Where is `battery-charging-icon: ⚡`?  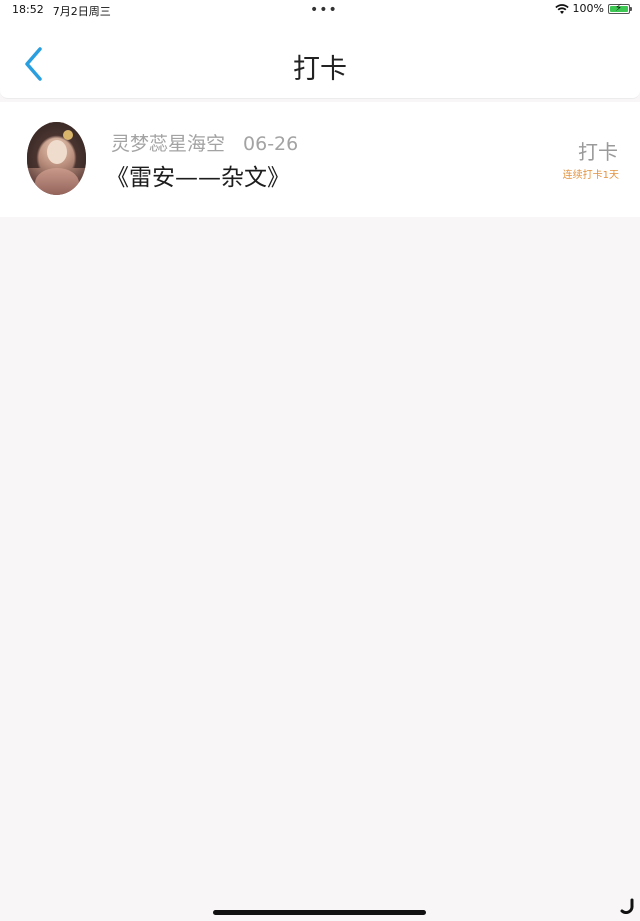 battery-charging-icon: ⚡ is located at coordinates (620, 8).